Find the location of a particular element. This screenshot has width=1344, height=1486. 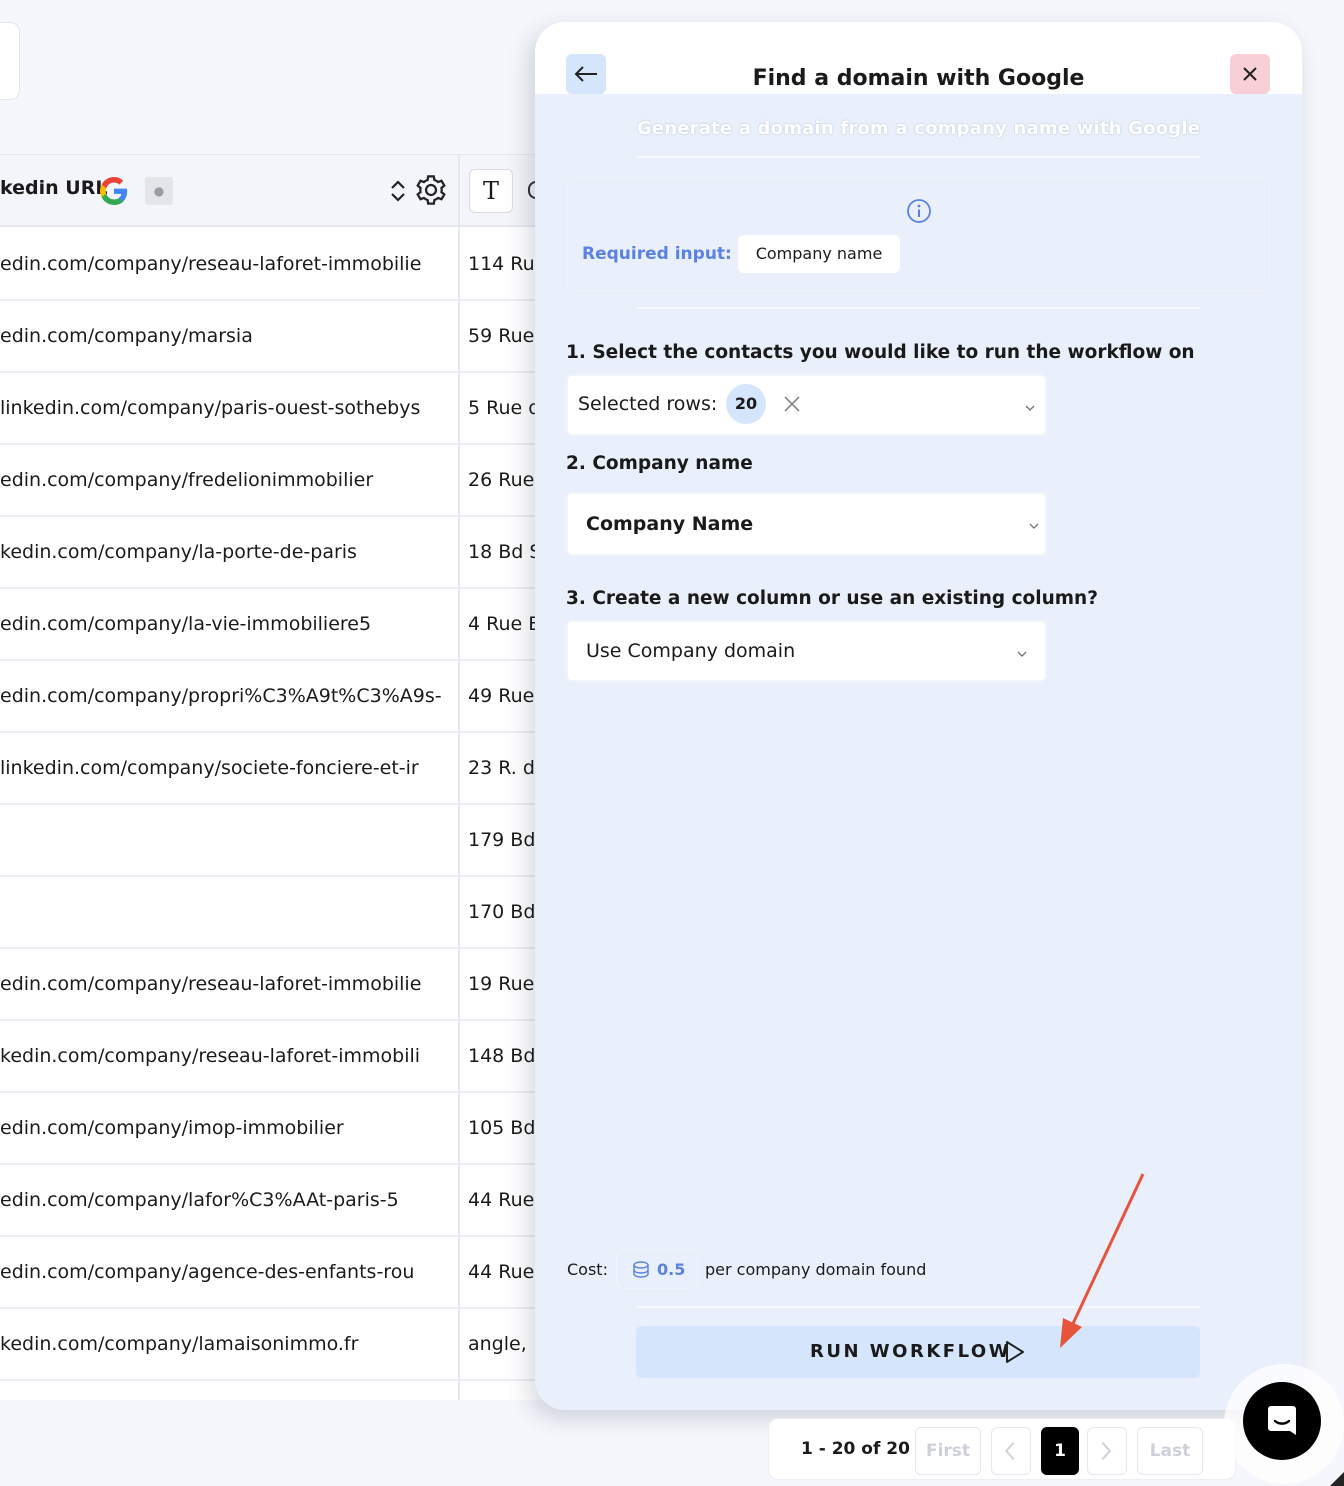

cost-label: Cost: is located at coordinates (587, 1269).